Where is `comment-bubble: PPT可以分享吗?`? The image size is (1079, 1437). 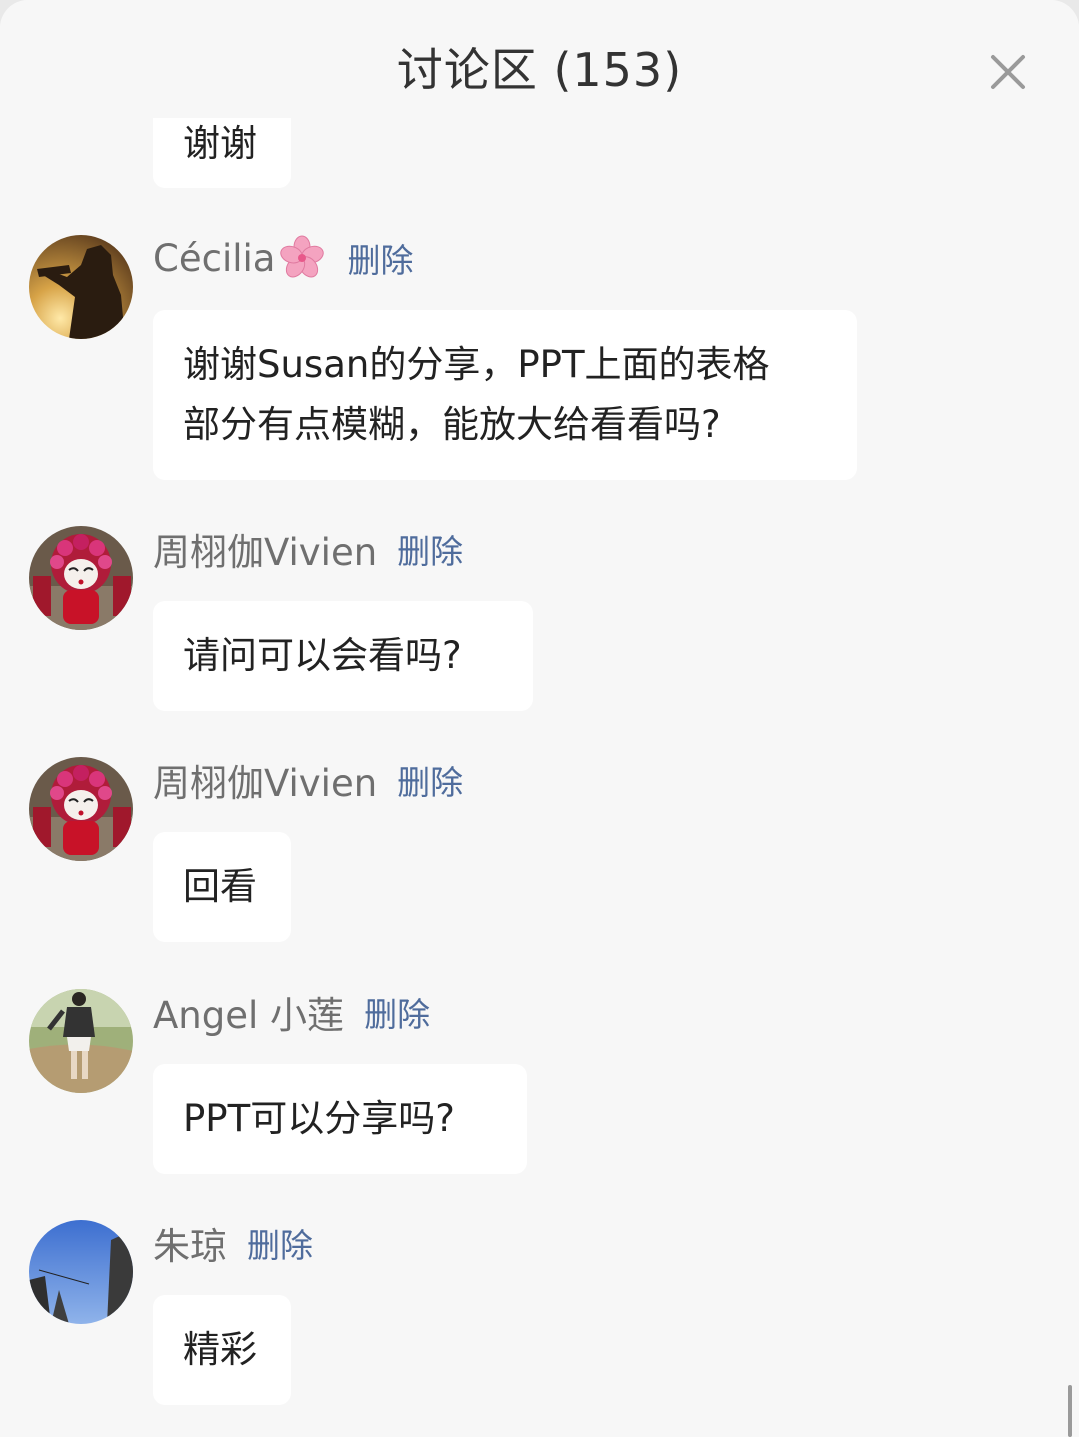
comment-bubble: PPT可以分享吗? is located at coordinates (340, 1119).